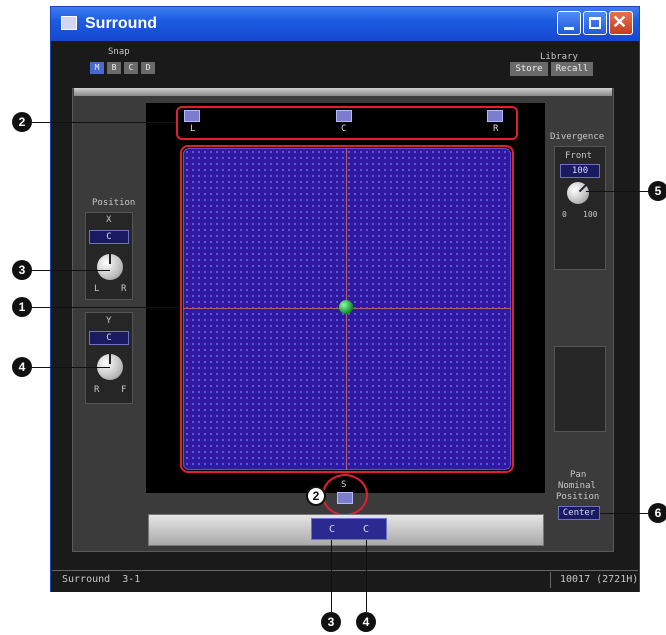 Image resolution: width=666 pixels, height=635 pixels. Describe the element at coordinates (349, 529) in the screenshot. I see `bottom-value-box` at that location.